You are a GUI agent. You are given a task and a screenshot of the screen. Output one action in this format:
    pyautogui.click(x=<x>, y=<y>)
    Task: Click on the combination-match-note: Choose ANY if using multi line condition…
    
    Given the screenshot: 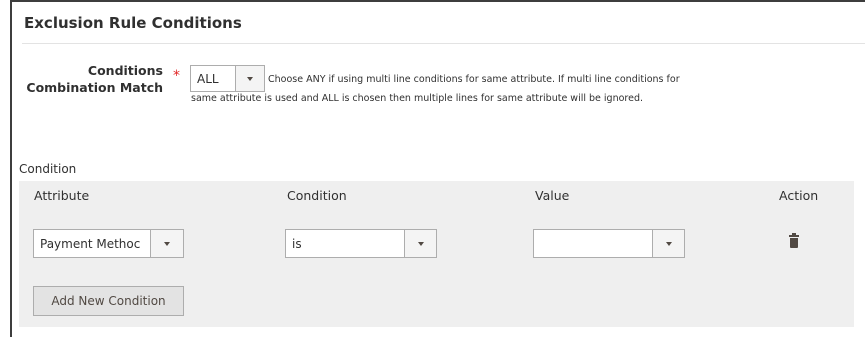 What is the action you would take?
    pyautogui.click(x=435, y=89)
    